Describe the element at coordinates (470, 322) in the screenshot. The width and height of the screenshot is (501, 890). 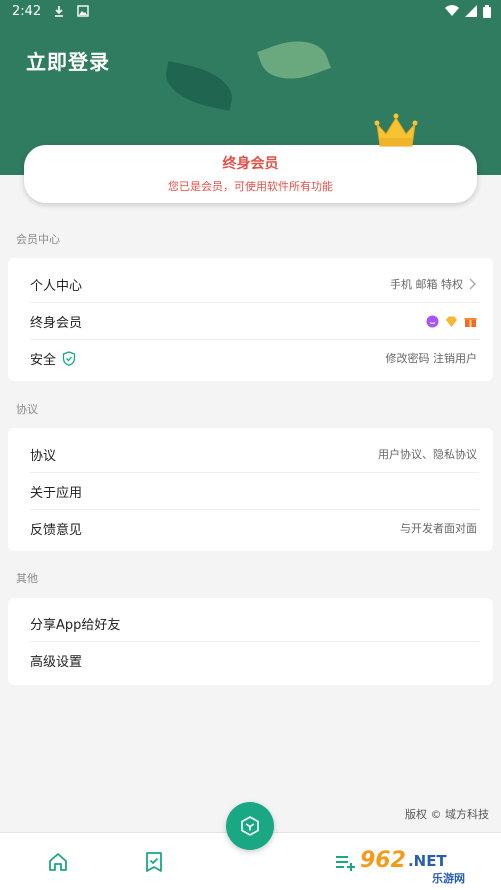
I see `gift-badge-icon` at that location.